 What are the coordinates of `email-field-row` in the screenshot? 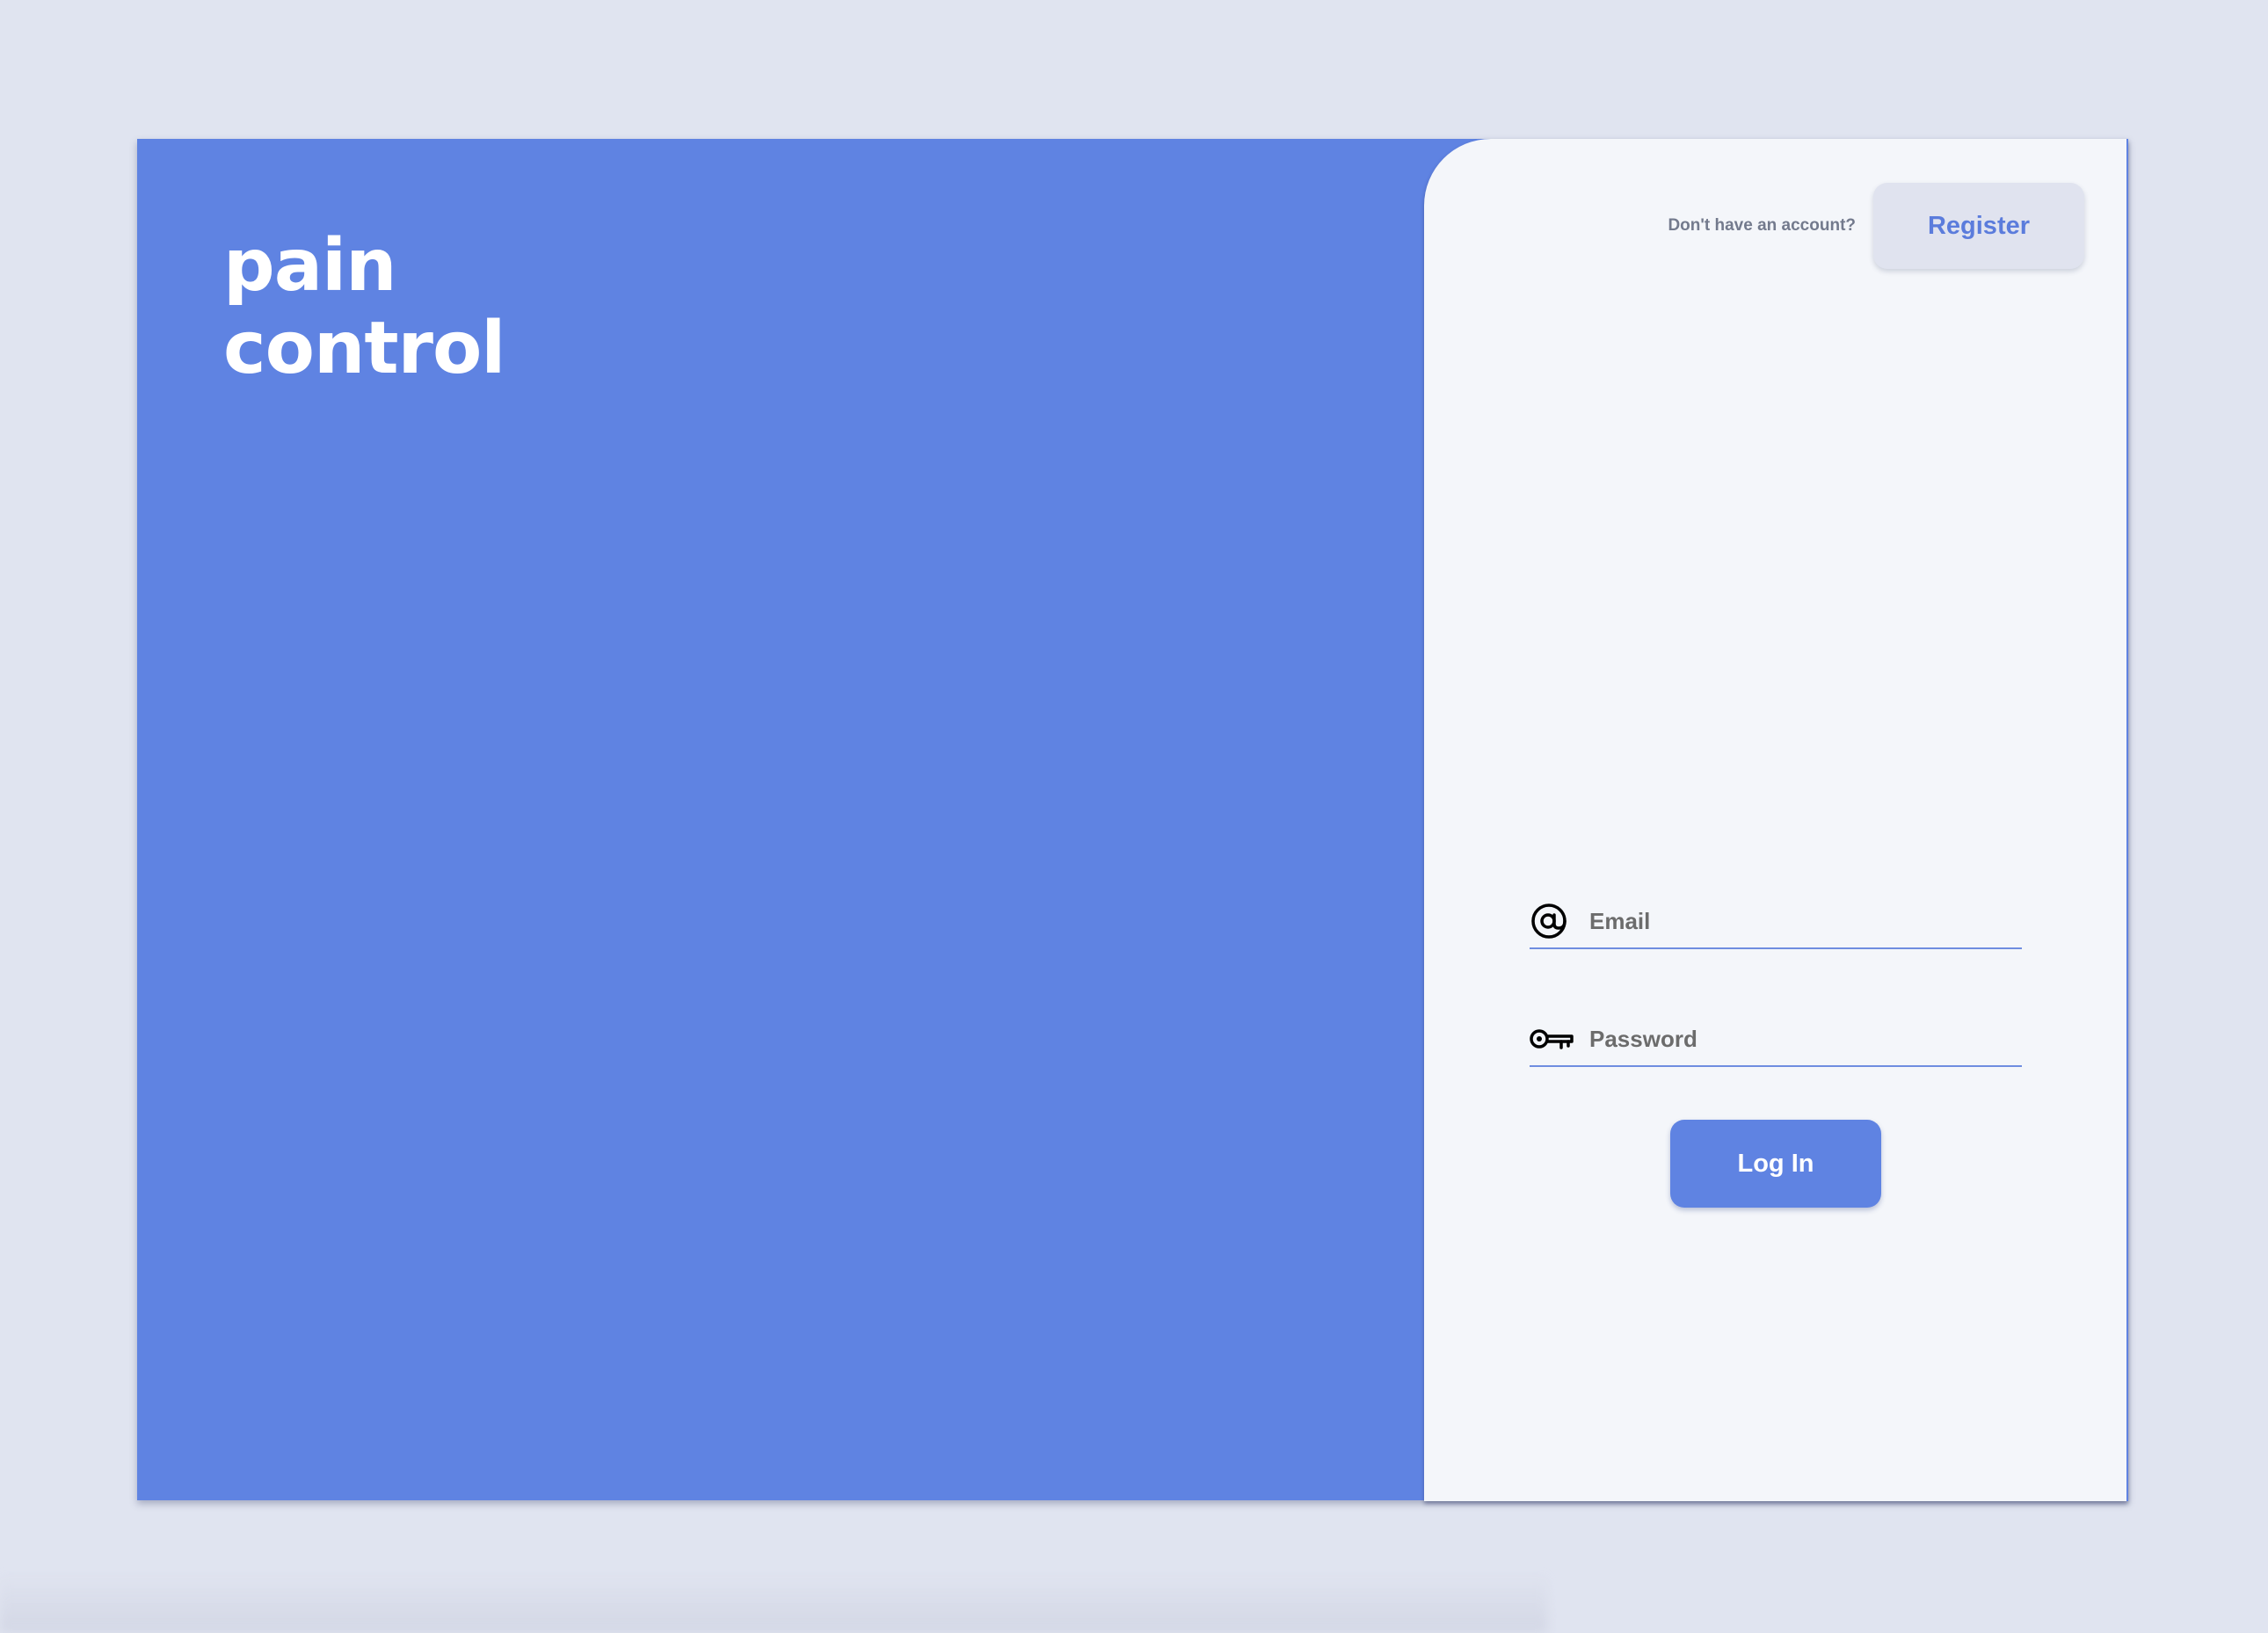 It's located at (1776, 922).